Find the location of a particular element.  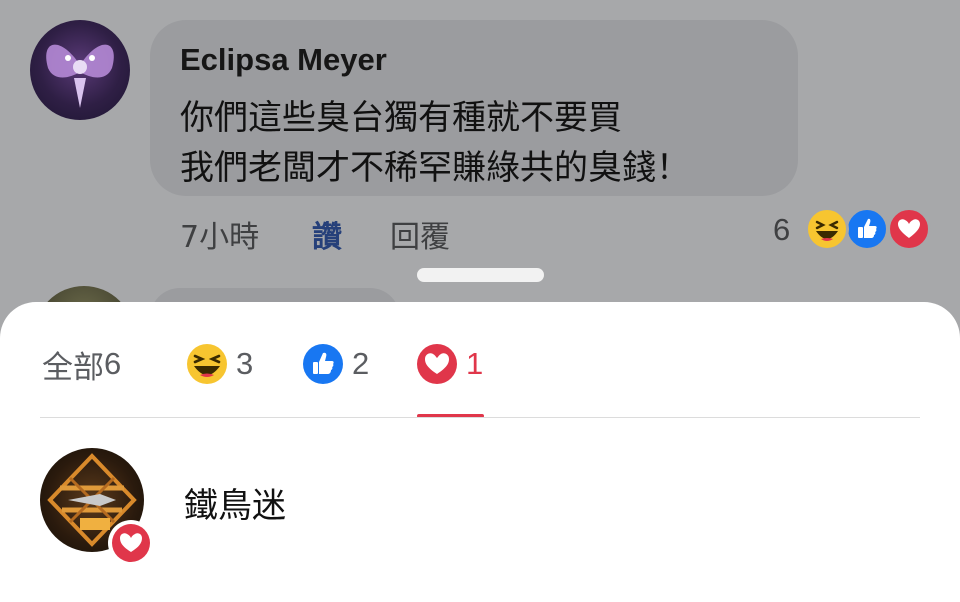

tab-love-count: 1 is located at coordinates (475, 363).